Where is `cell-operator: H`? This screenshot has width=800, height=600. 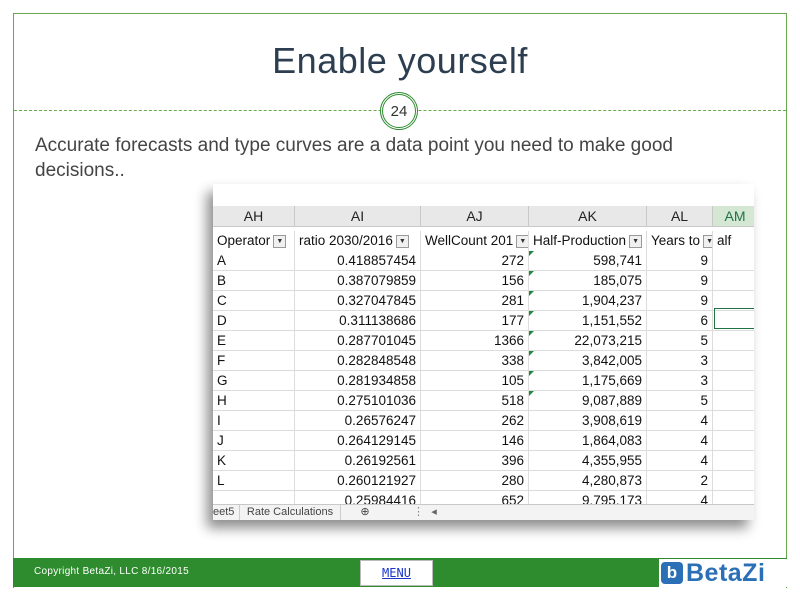
cell-operator: H is located at coordinates (254, 401).